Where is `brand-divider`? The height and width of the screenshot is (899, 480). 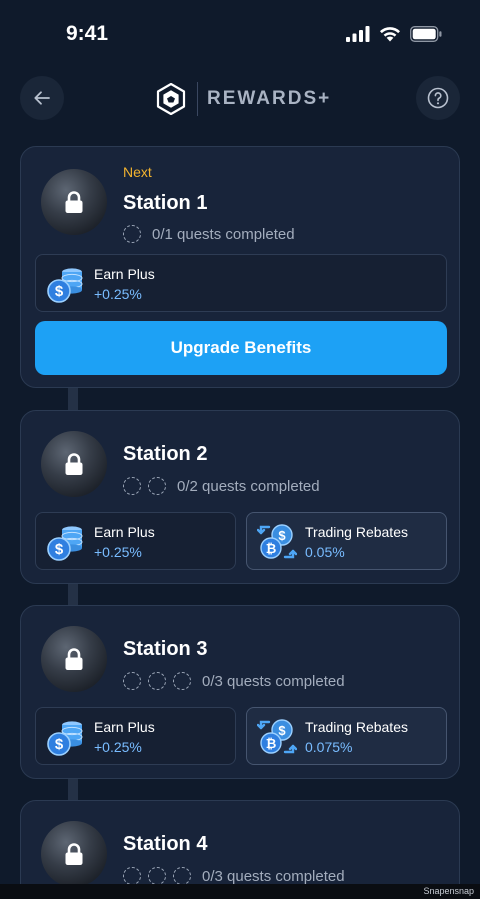
brand-divider is located at coordinates (197, 99).